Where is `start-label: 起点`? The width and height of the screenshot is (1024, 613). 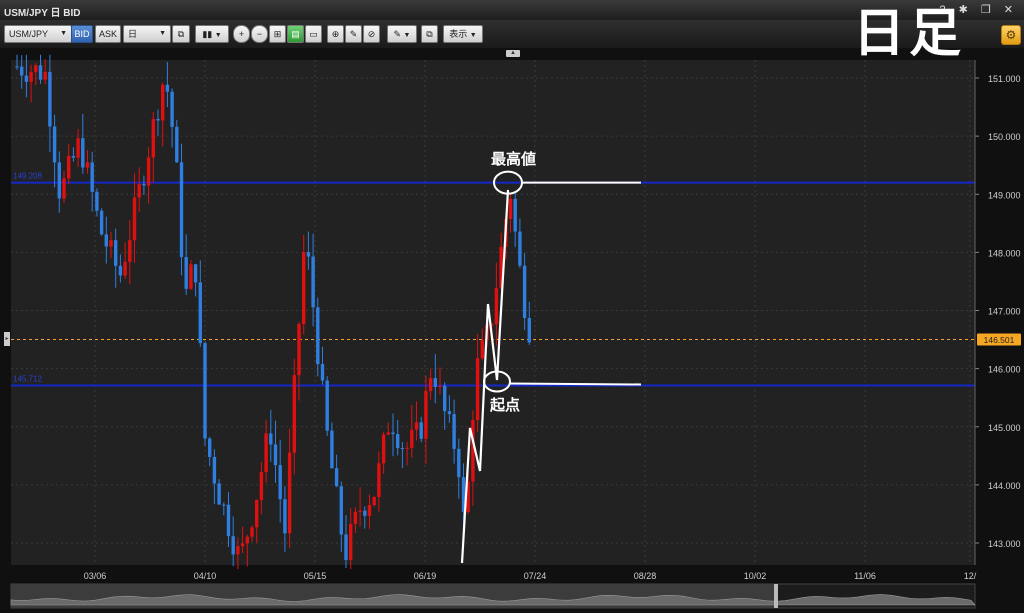 start-label: 起点 is located at coordinates (504, 405).